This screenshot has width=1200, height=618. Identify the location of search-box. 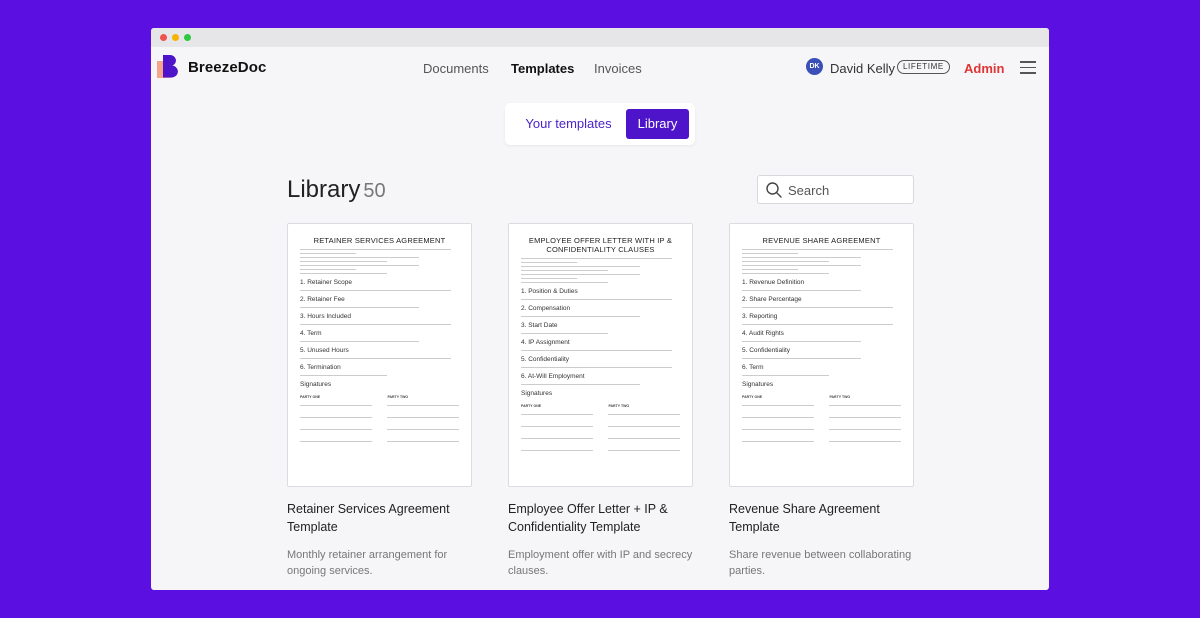
(835, 189).